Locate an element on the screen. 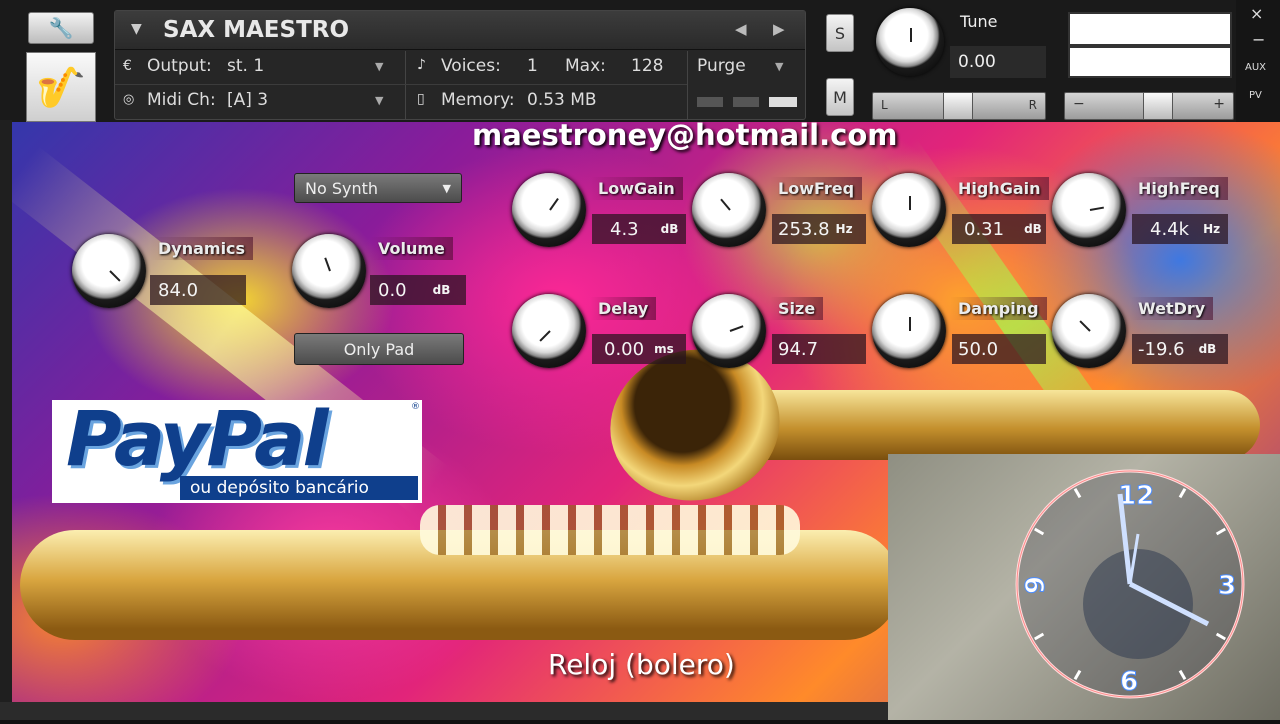 This screenshot has width=1280, height=724. settings-button: 🔧 is located at coordinates (61, 28).